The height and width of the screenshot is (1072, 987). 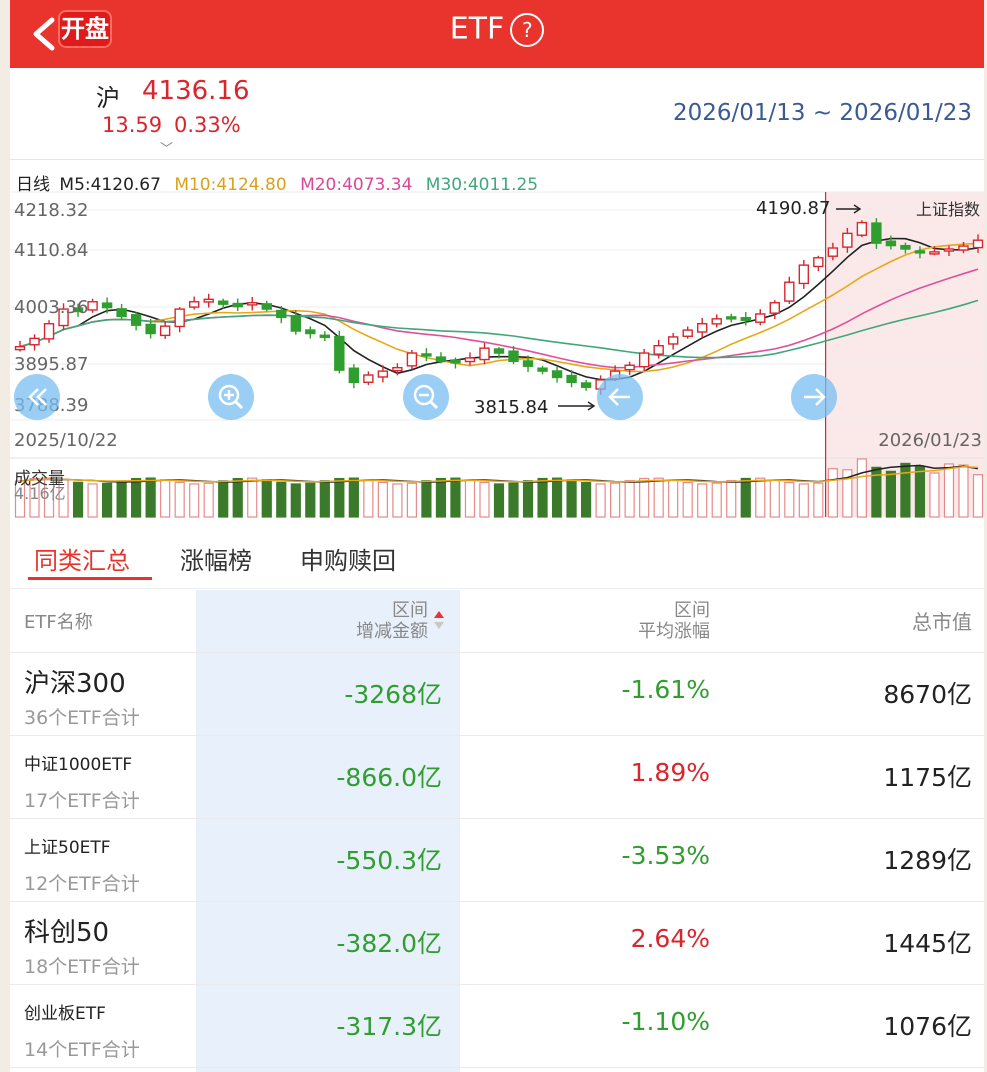 What do you see at coordinates (439, 614) in the screenshot?
I see `sort-asc-icon` at bounding box center [439, 614].